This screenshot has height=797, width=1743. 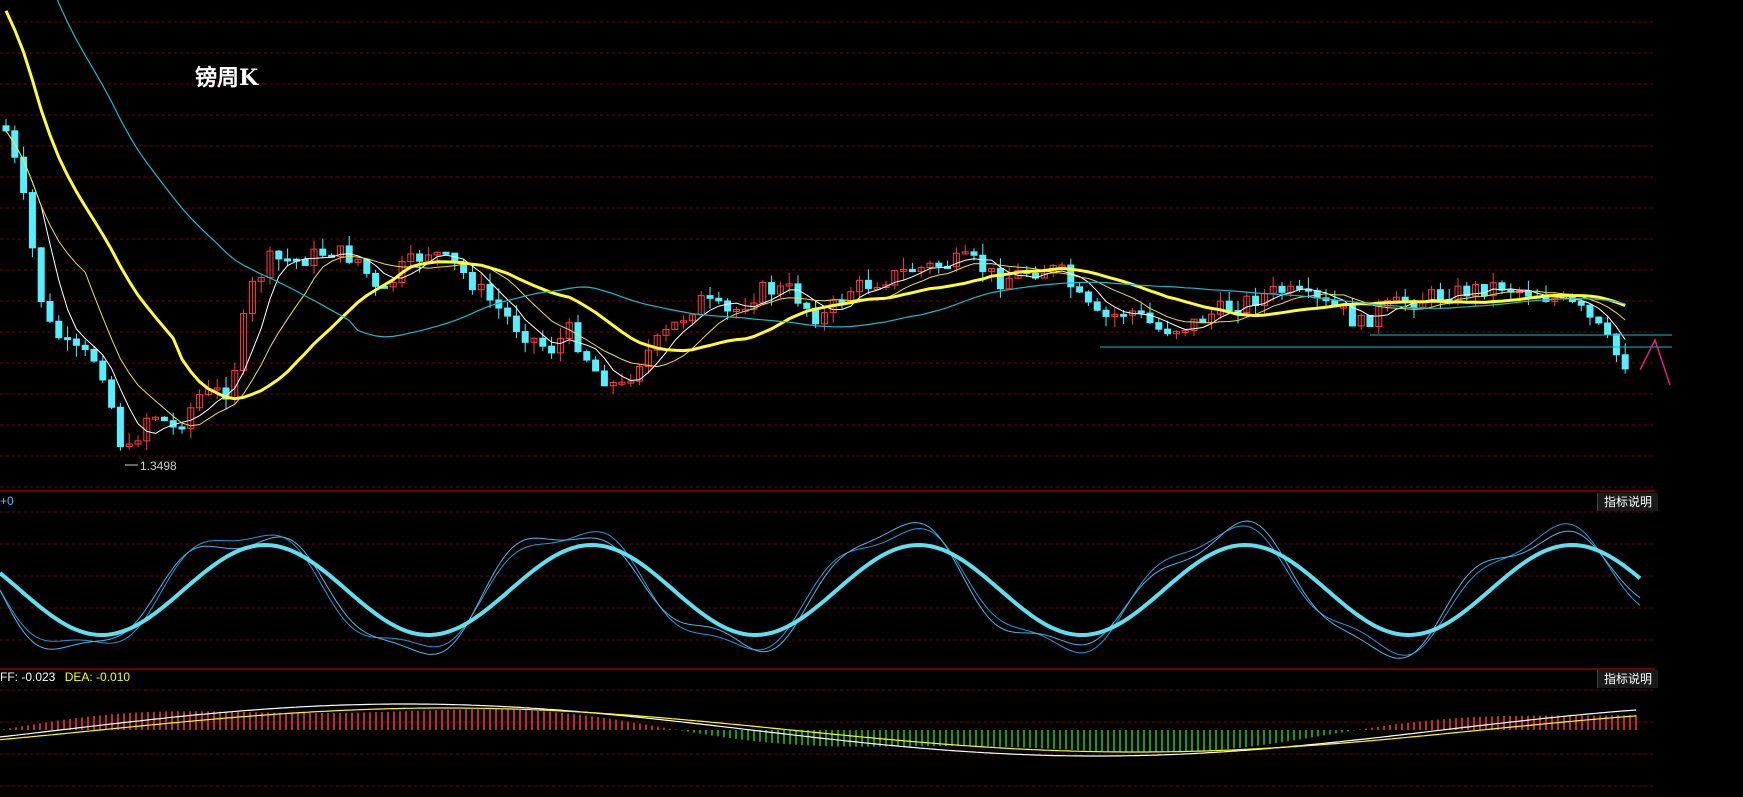 I want to click on diff-value: -0.023, so click(x=38, y=677).